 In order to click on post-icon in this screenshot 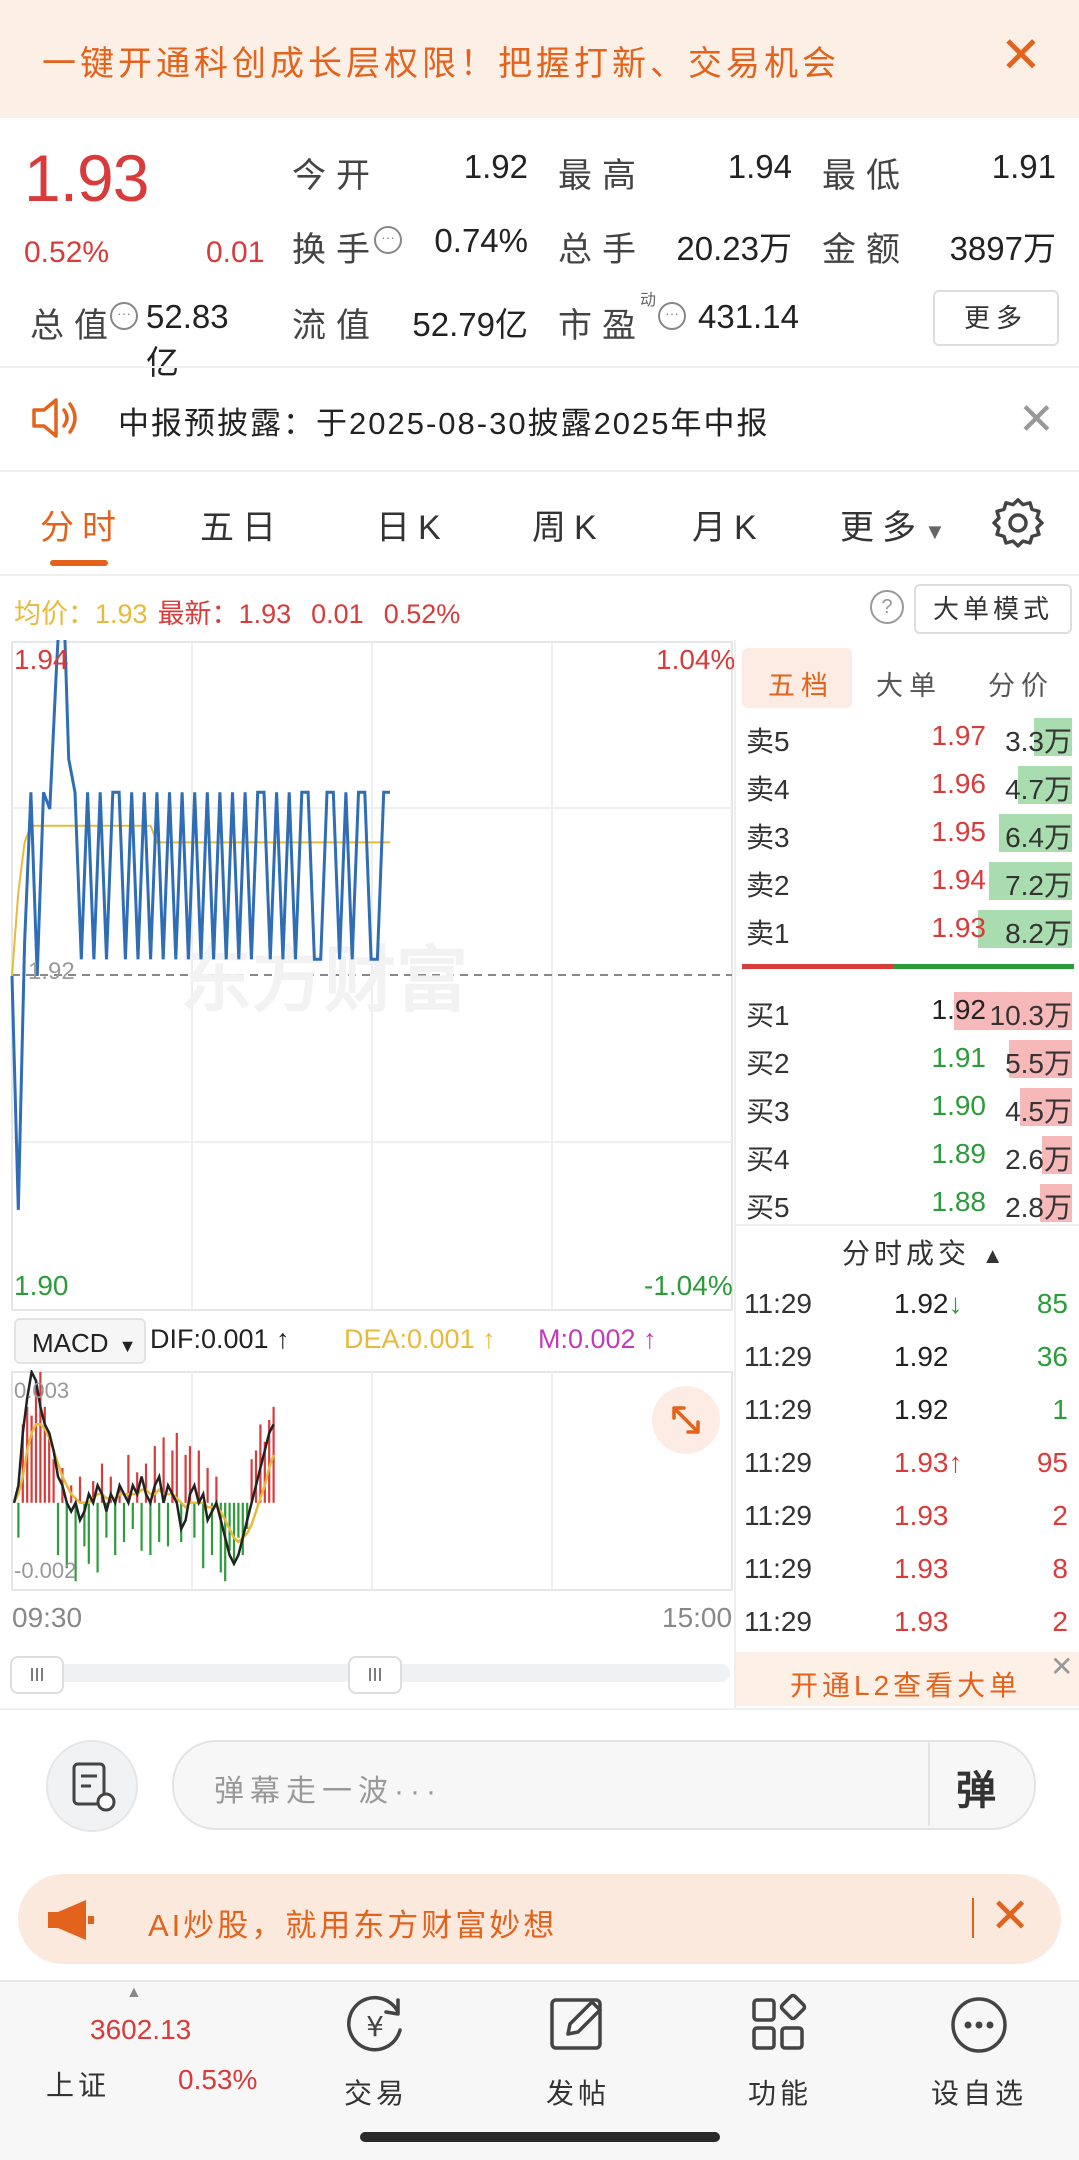, I will do `click(577, 2027)`.